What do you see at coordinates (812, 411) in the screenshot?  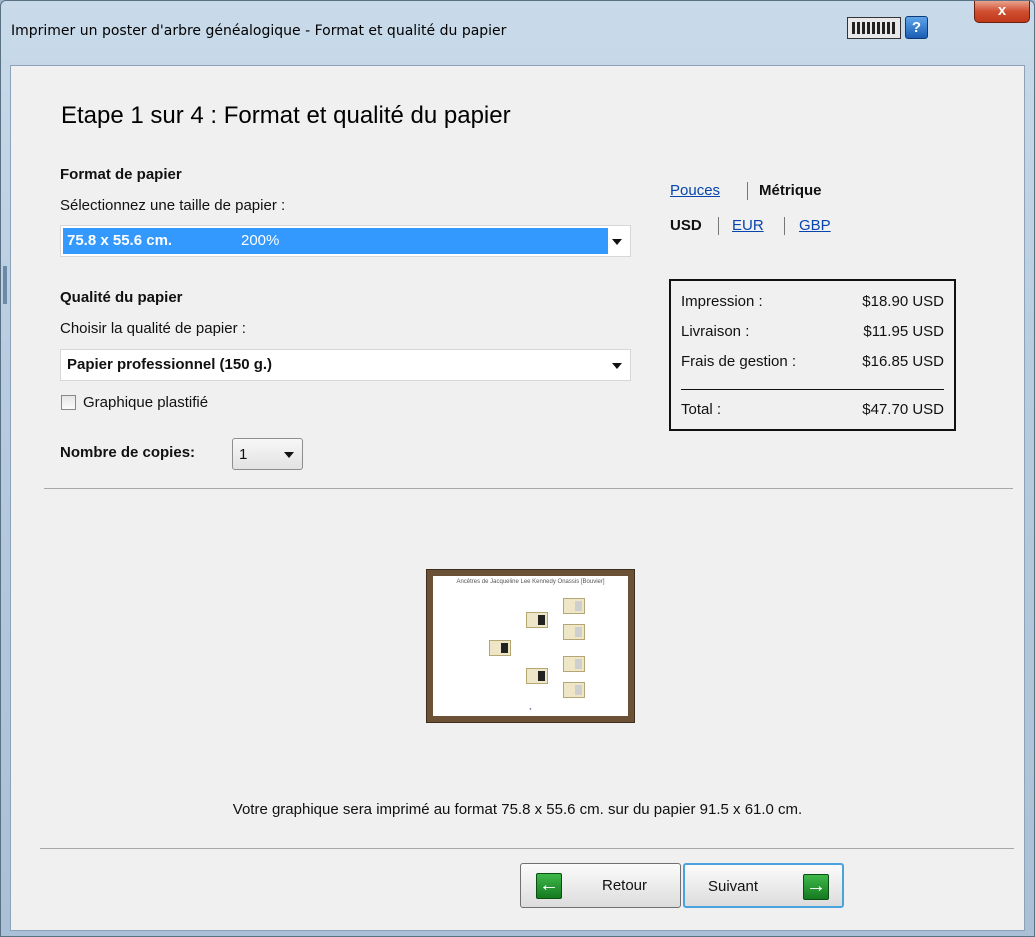 I see `price-row-total: Total : $47.70 USD` at bounding box center [812, 411].